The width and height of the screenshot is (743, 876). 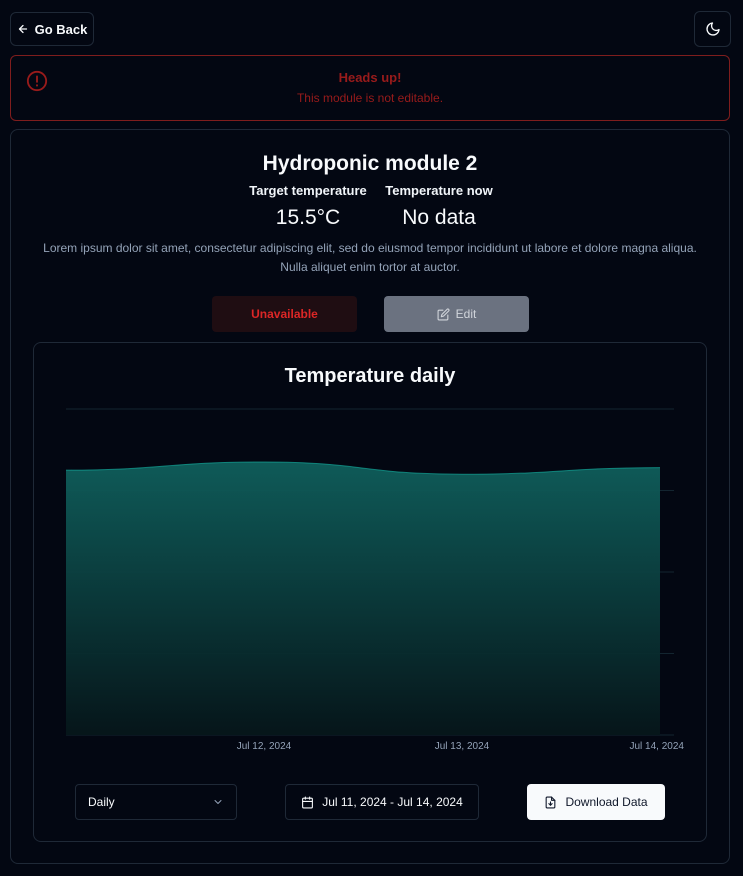 I want to click on unavailable-button: Unavailable, so click(x=284, y=314).